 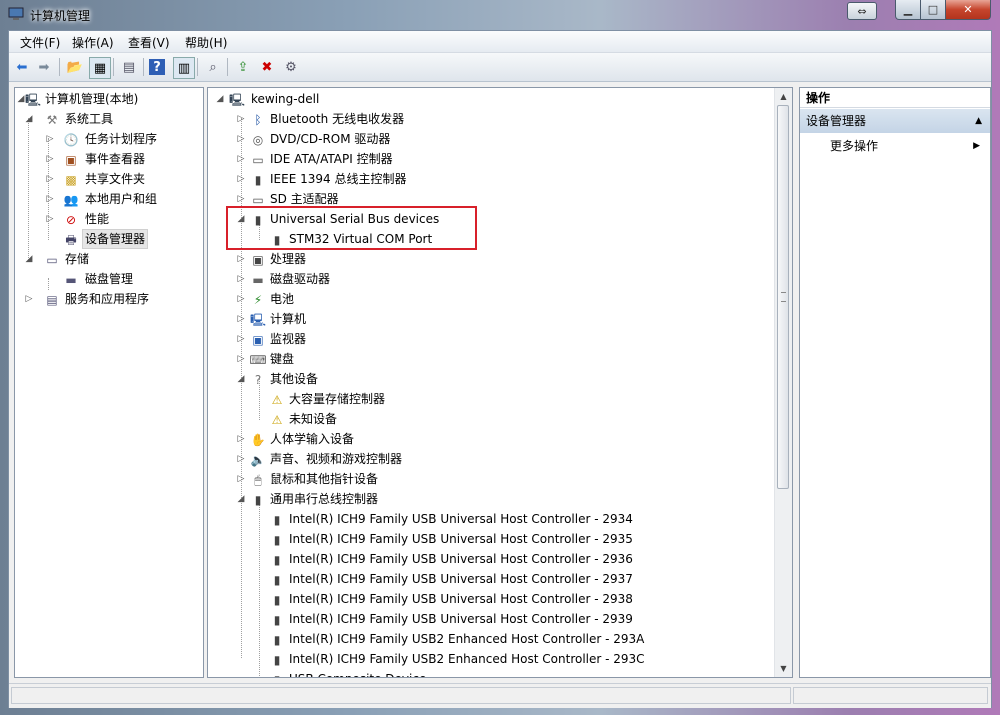 What do you see at coordinates (783, 96) in the screenshot?
I see `scroll-up-icon: ▲` at bounding box center [783, 96].